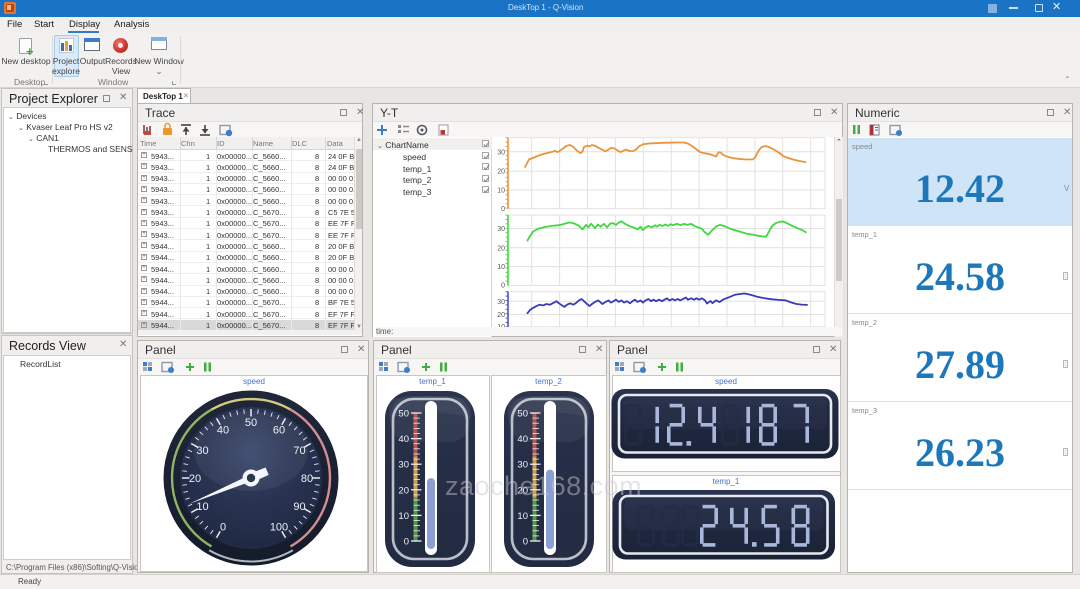  What do you see at coordinates (299, 507) in the screenshot?
I see `svg-text: 90` at bounding box center [299, 507].